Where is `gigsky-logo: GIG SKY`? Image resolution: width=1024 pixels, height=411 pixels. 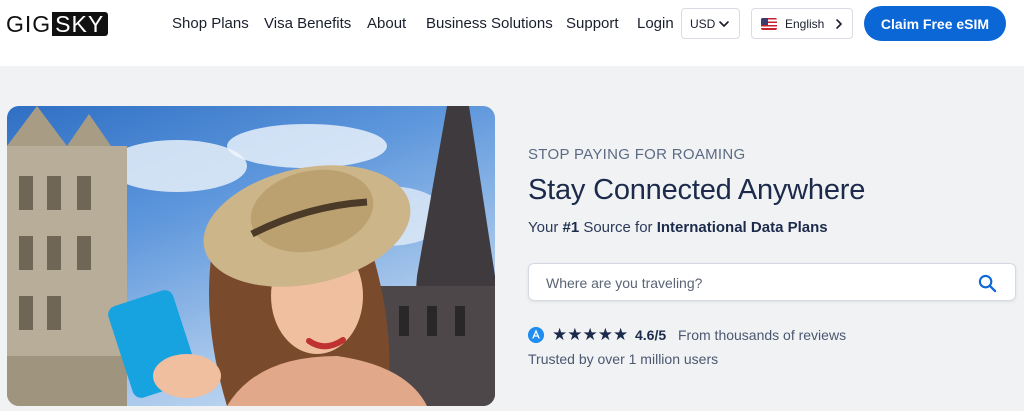
gigsky-logo: GIG SKY is located at coordinates (57, 24).